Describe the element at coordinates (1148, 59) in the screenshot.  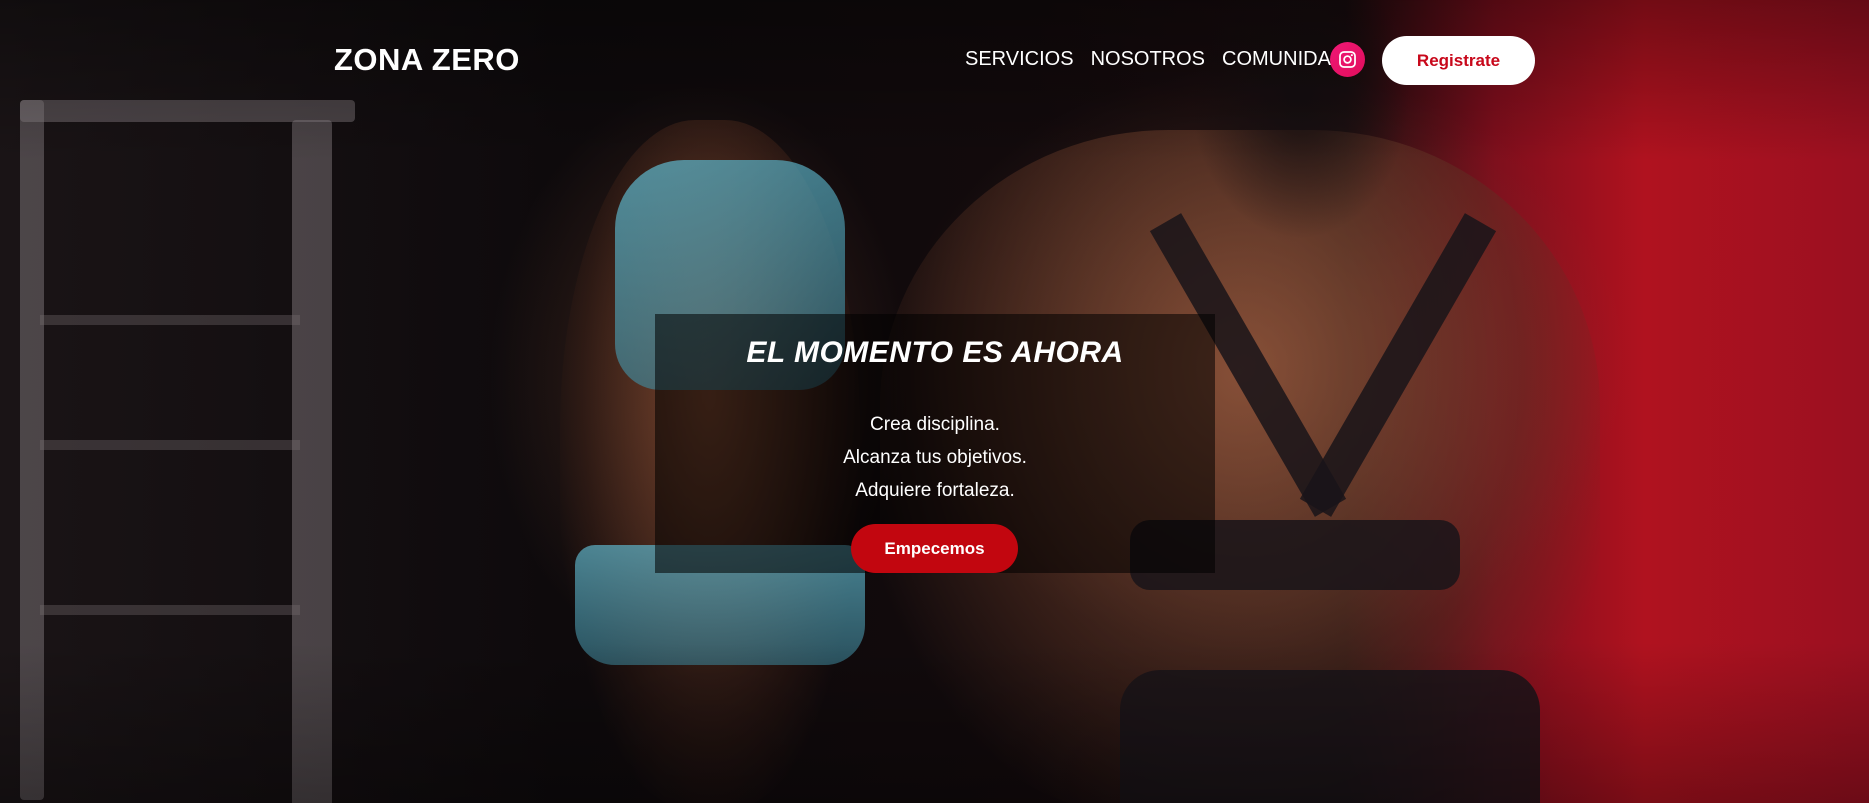
I see `nav-link-nosotros: NOSOTROS` at that location.